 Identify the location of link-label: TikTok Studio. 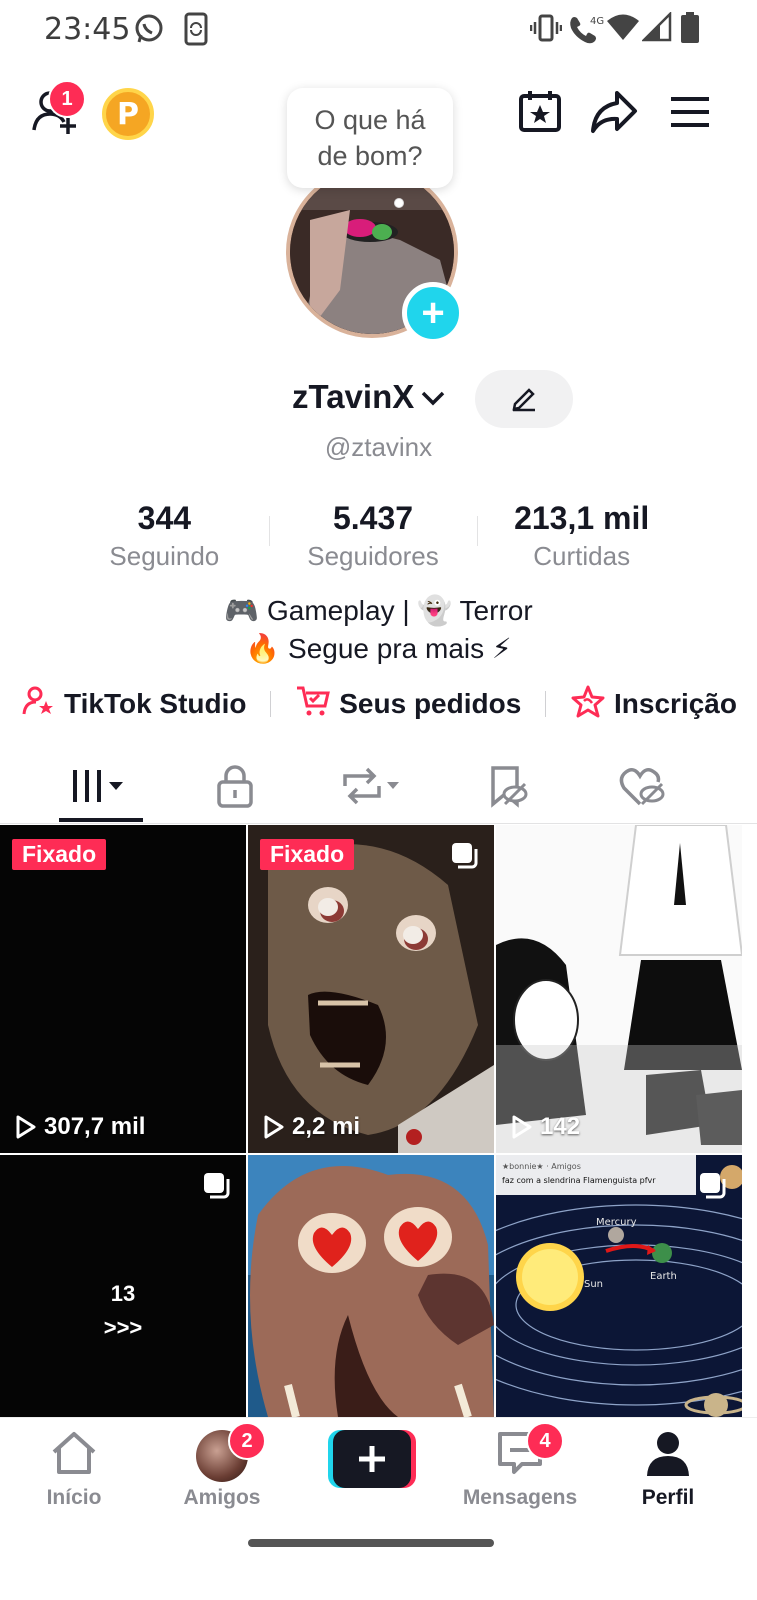
(155, 703).